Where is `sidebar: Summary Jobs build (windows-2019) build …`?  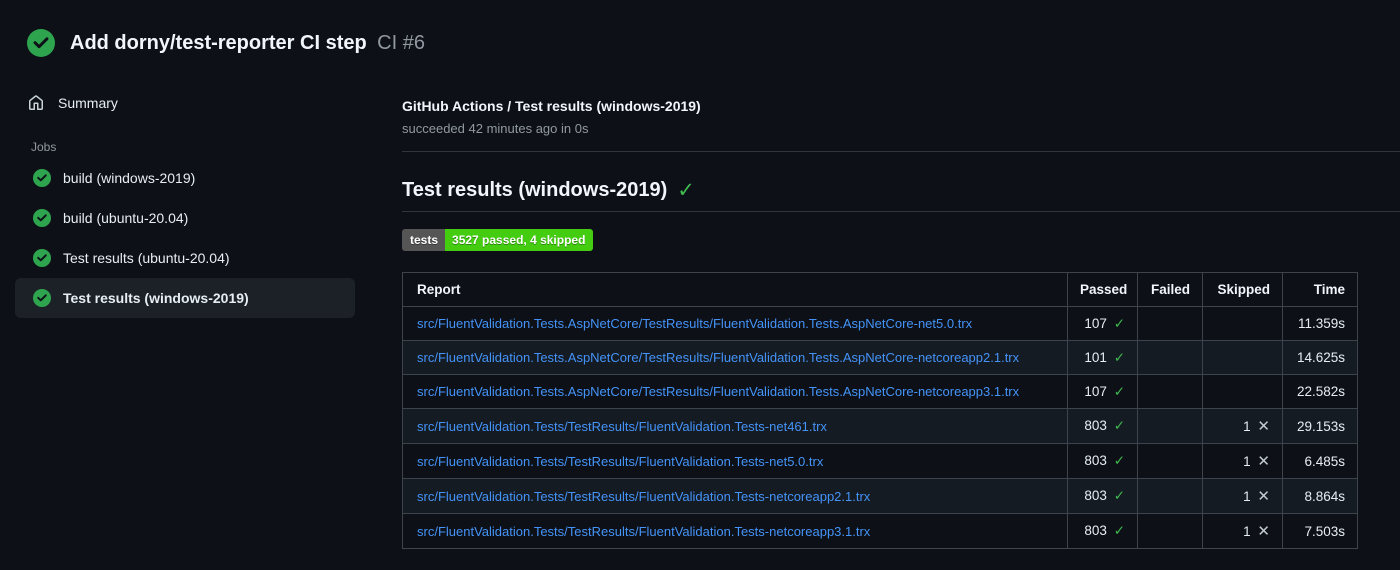
sidebar: Summary Jobs build (windows-2019) build … is located at coordinates (200, 199).